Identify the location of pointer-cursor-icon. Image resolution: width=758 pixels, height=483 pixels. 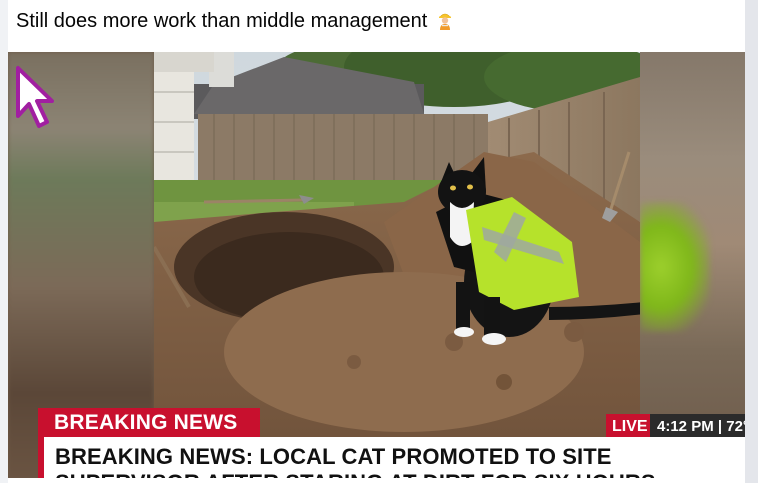
(35, 97).